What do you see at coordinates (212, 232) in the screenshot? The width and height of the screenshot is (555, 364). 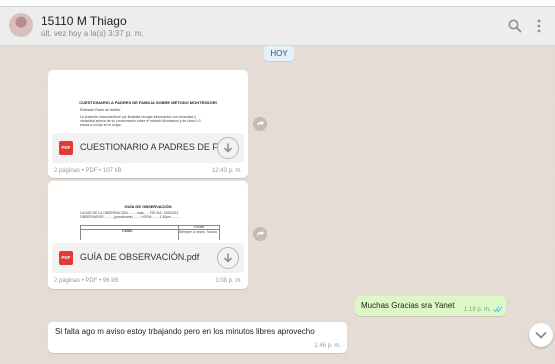 I see `table-header: Nunca` at bounding box center [212, 232].